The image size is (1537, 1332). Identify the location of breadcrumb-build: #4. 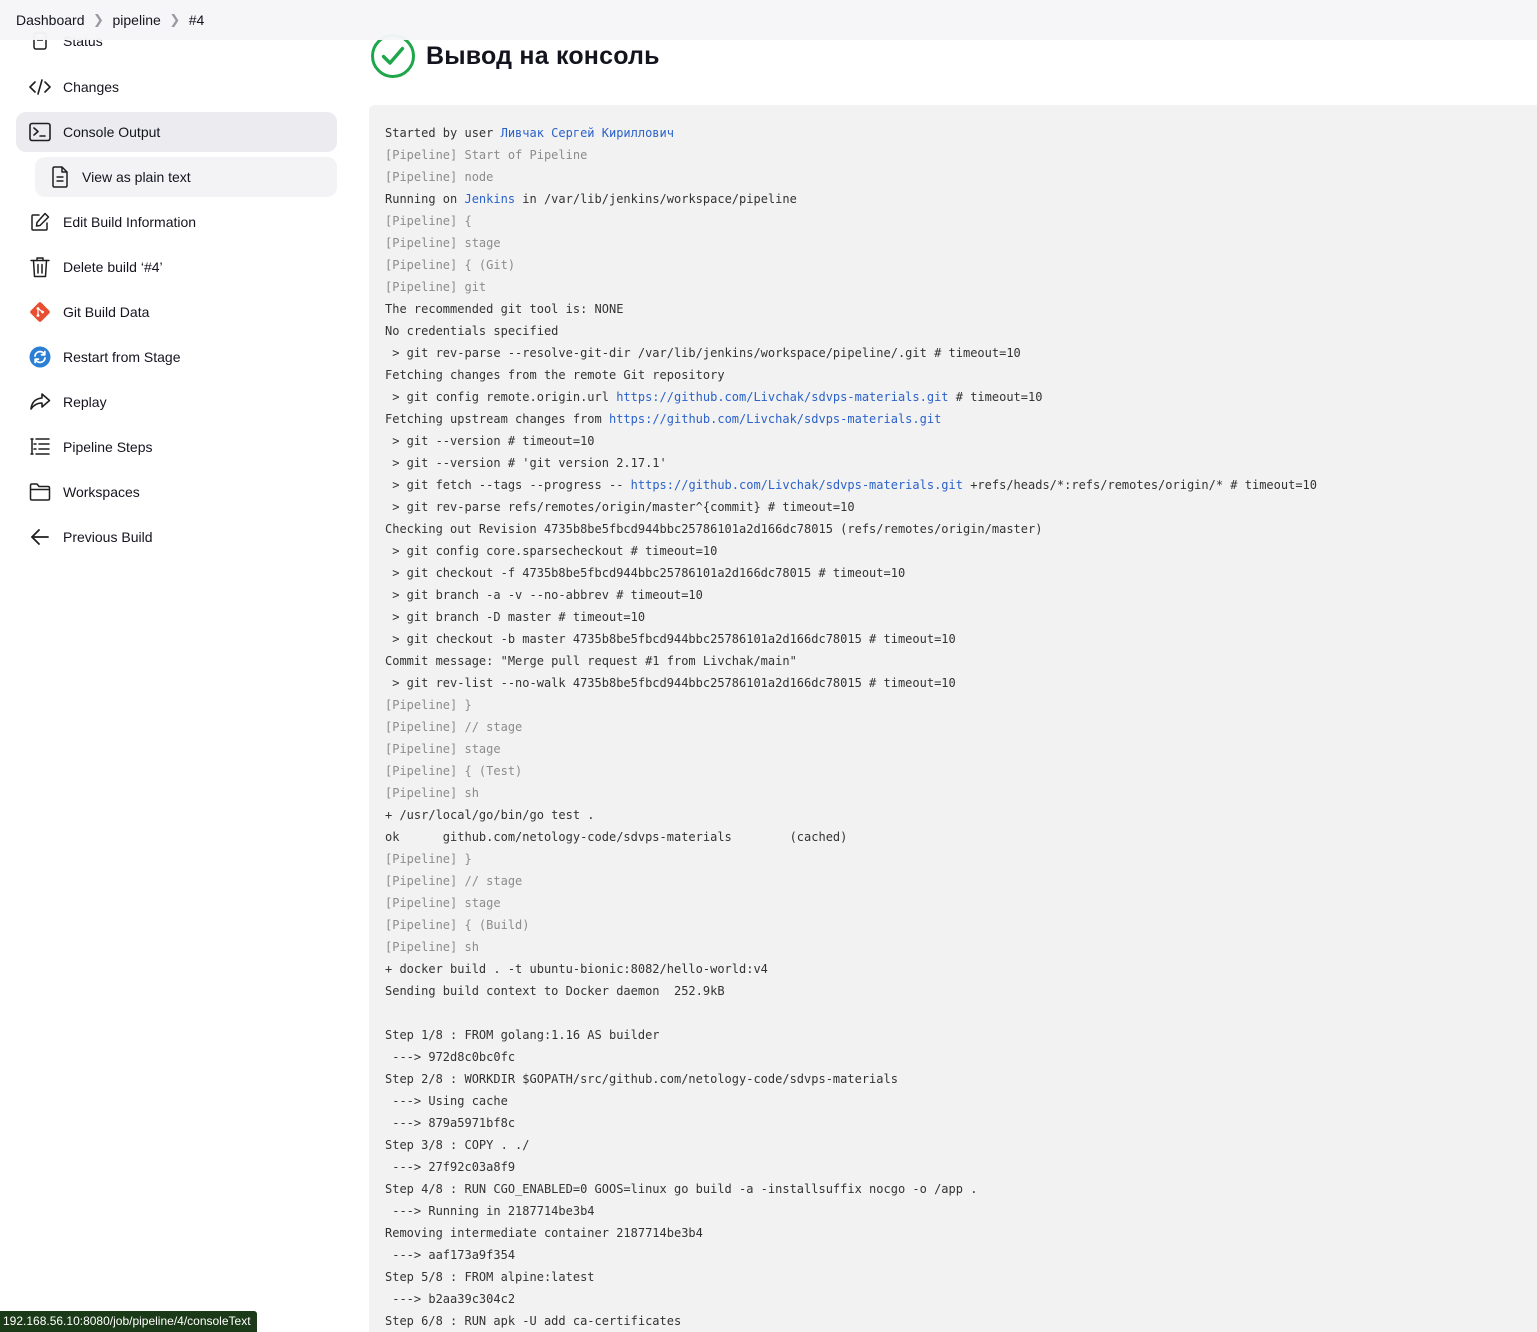
(197, 20).